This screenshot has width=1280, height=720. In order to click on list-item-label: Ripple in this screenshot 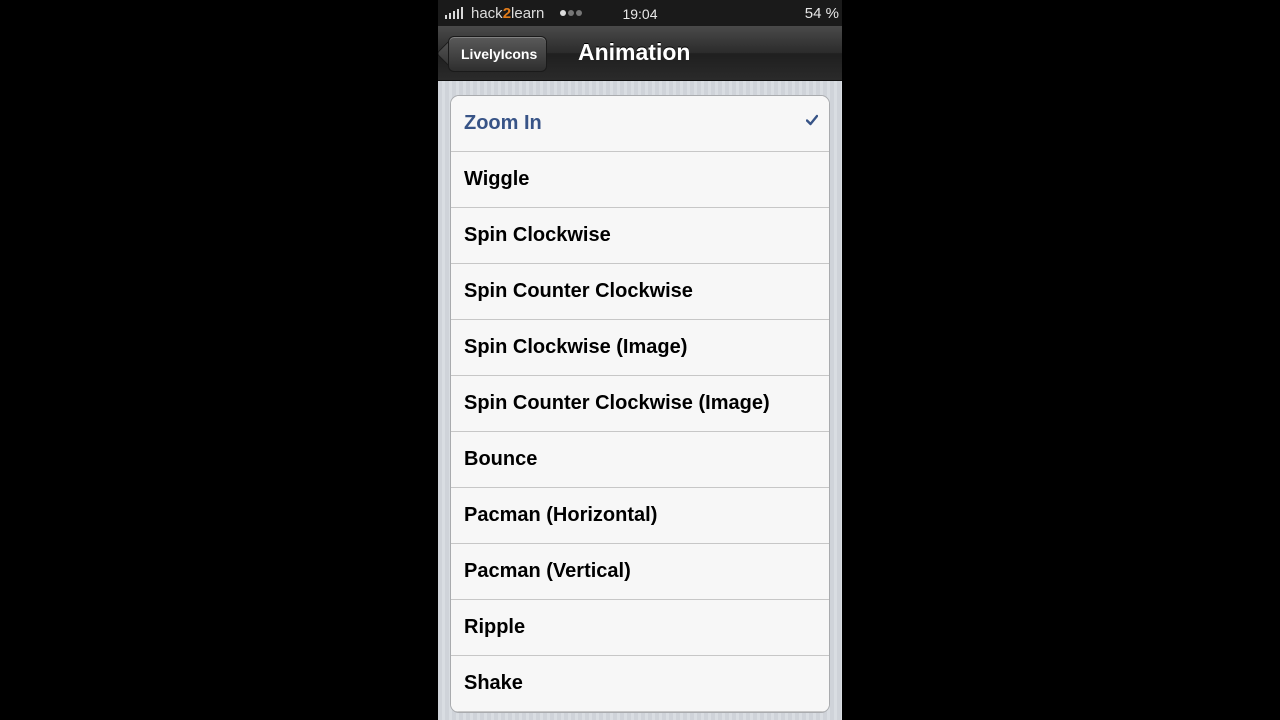, I will do `click(495, 627)`.